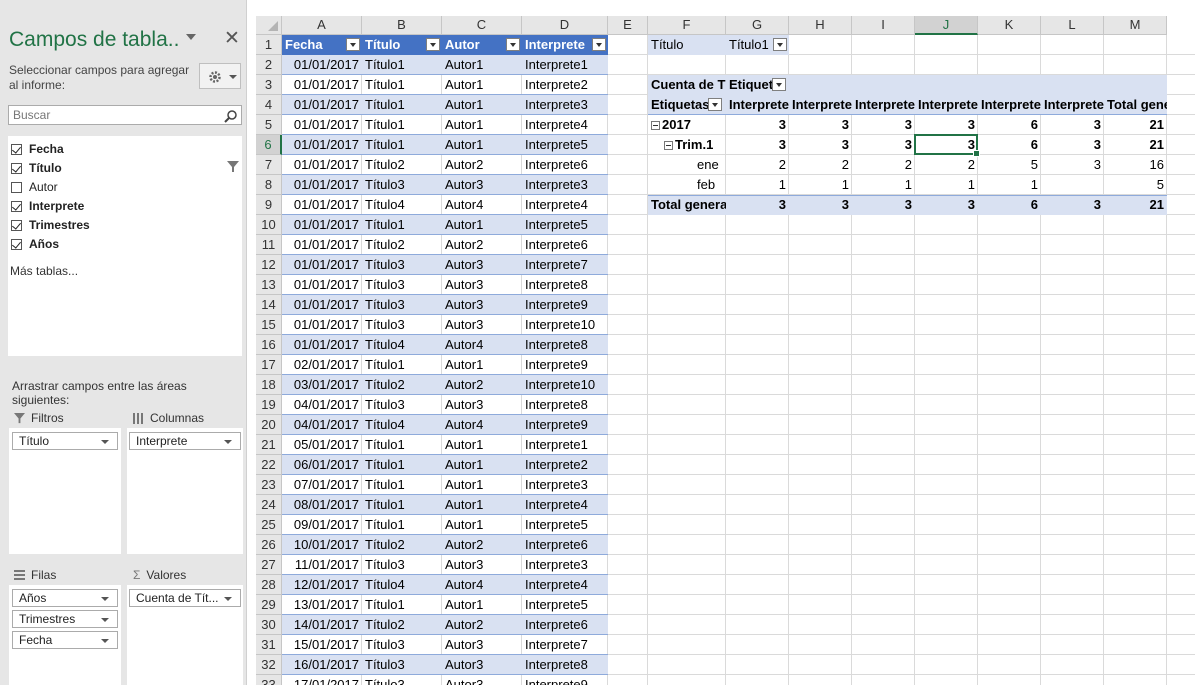 The image size is (1195, 685). Describe the element at coordinates (269, 65) in the screenshot. I see `row-header: 2` at that location.